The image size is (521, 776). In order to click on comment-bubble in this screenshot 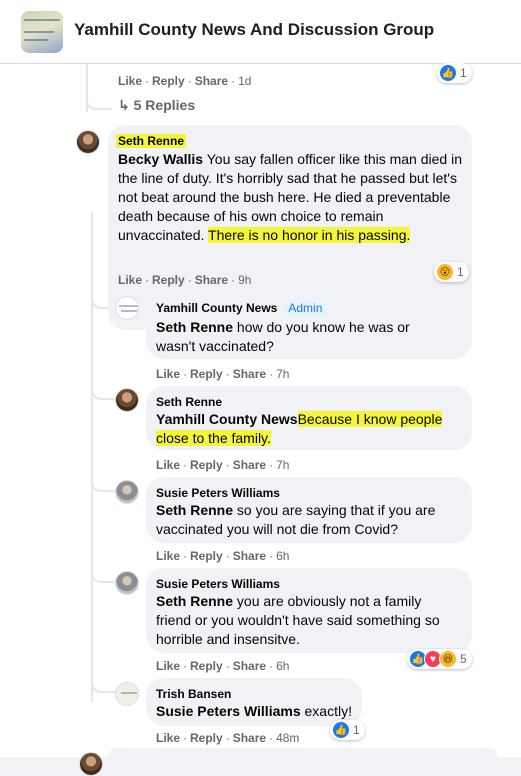, I will do `click(303, 752)`.